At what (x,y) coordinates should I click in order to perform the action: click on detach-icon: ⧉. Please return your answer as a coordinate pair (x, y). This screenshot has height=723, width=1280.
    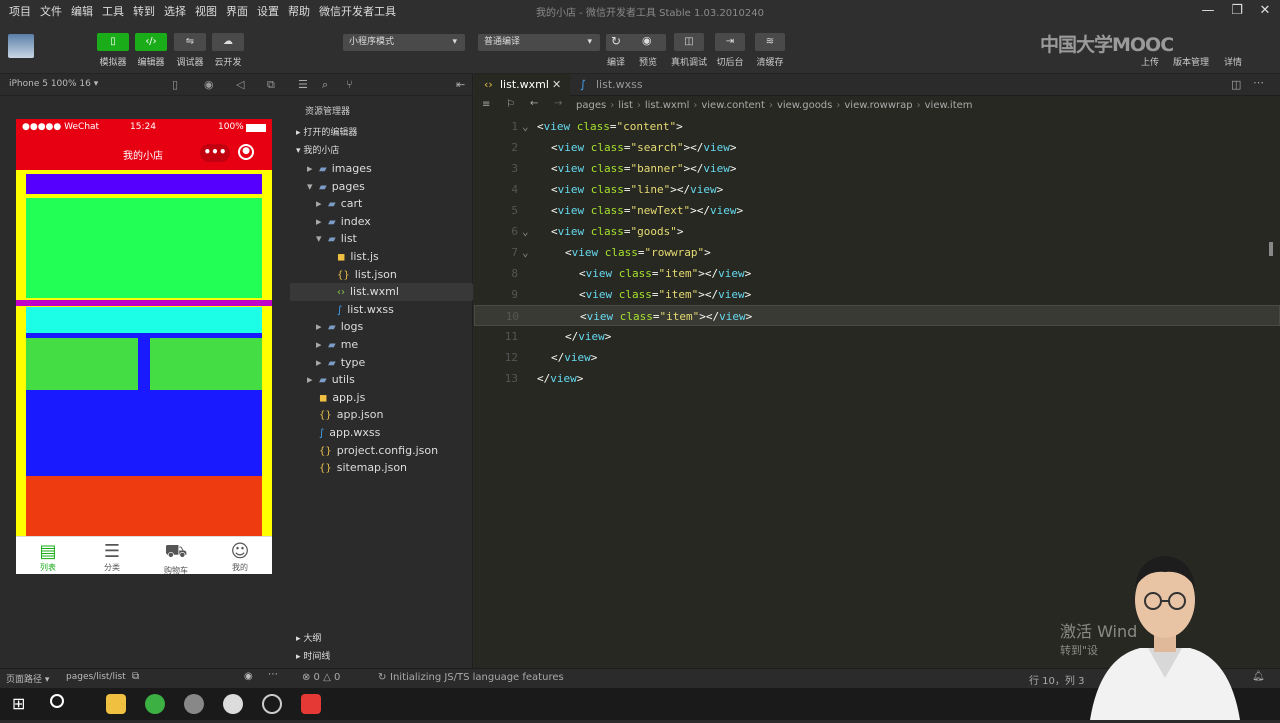
    Looking at the image, I should click on (271, 85).